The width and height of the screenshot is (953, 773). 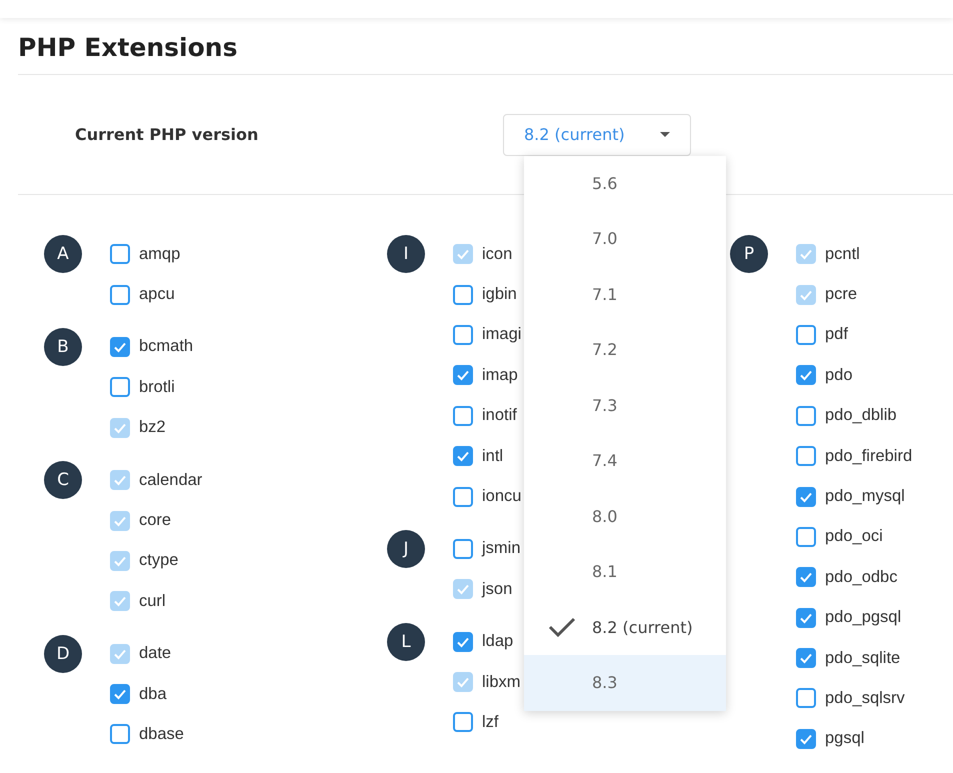 I want to click on letter-badge: P, so click(x=749, y=254).